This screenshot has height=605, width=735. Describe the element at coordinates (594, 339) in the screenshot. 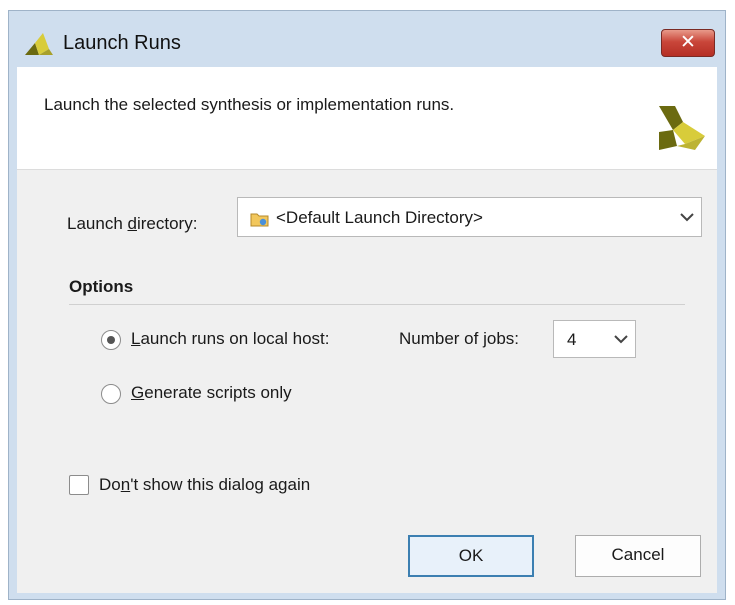

I see `number-of-jobs-dropdown: 4` at that location.